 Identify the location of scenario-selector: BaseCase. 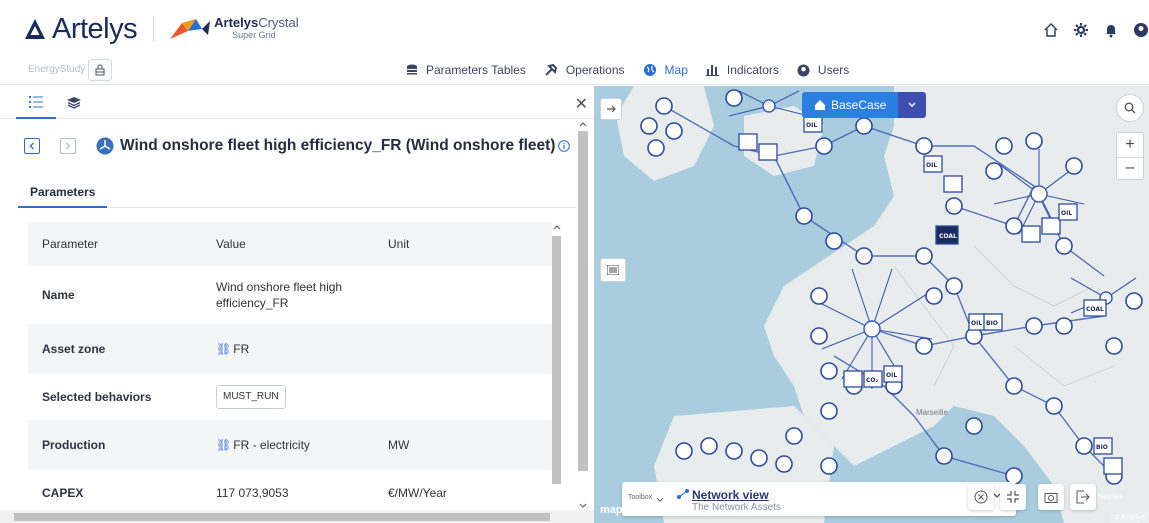
(864, 105).